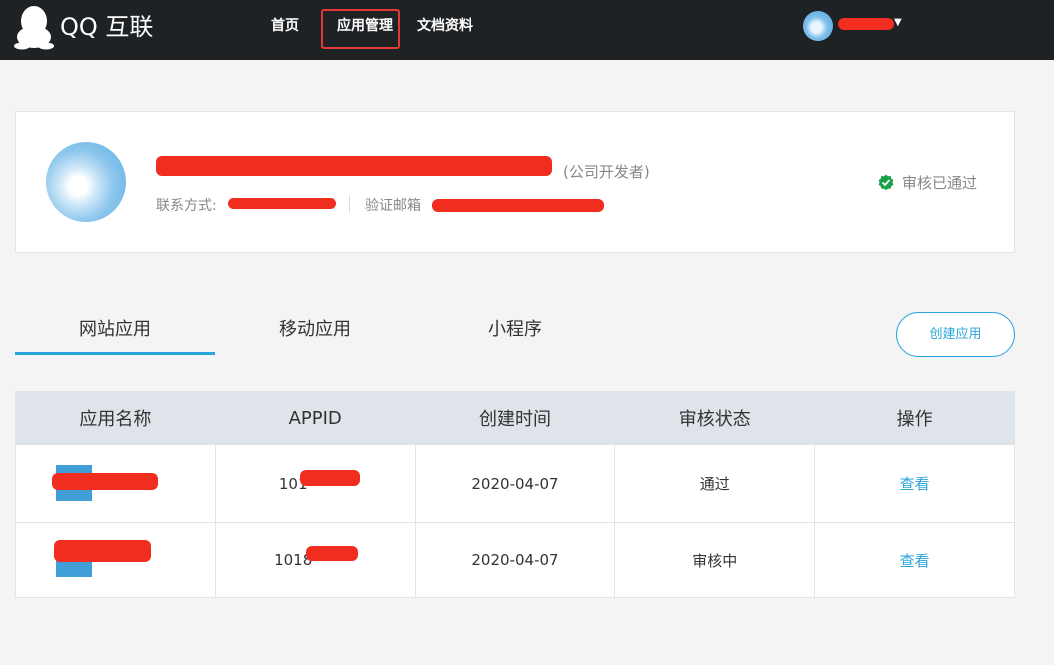 The width and height of the screenshot is (1054, 665). Describe the element at coordinates (715, 560) in the screenshot. I see `status-cell: 审核中` at that location.